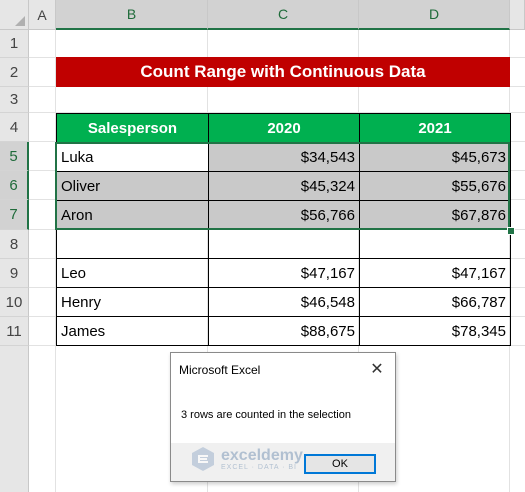 Image resolution: width=525 pixels, height=492 pixels. Describe the element at coordinates (262, 455) in the screenshot. I see `watermark-brand: exceldemy` at that location.